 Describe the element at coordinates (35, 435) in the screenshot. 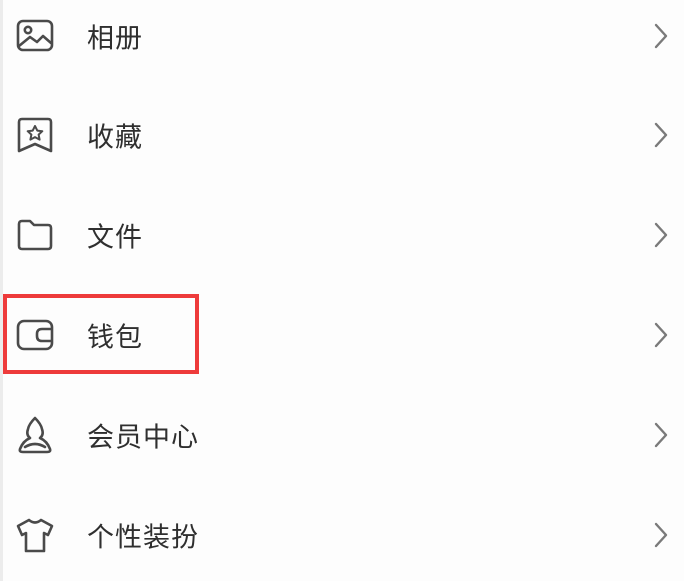

I see `member-center-icon` at that location.